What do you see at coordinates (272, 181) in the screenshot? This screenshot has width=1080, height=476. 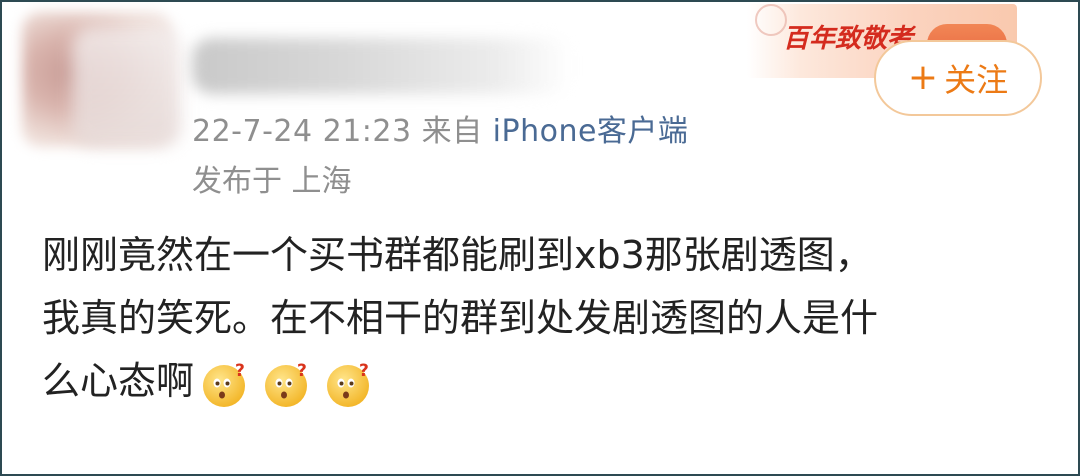 I see `post-location: 发布于 上海` at bounding box center [272, 181].